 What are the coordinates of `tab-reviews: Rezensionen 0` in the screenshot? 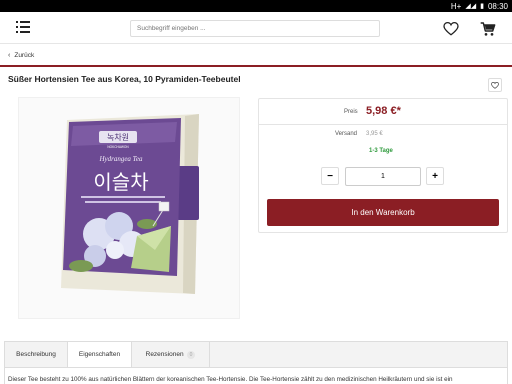 It's located at (171, 354).